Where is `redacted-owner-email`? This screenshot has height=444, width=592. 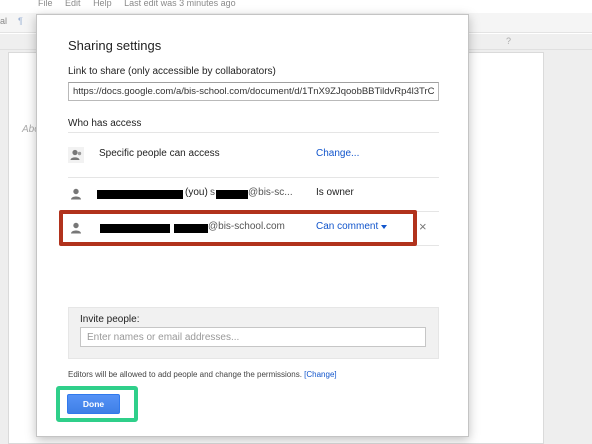 redacted-owner-email is located at coordinates (232, 194).